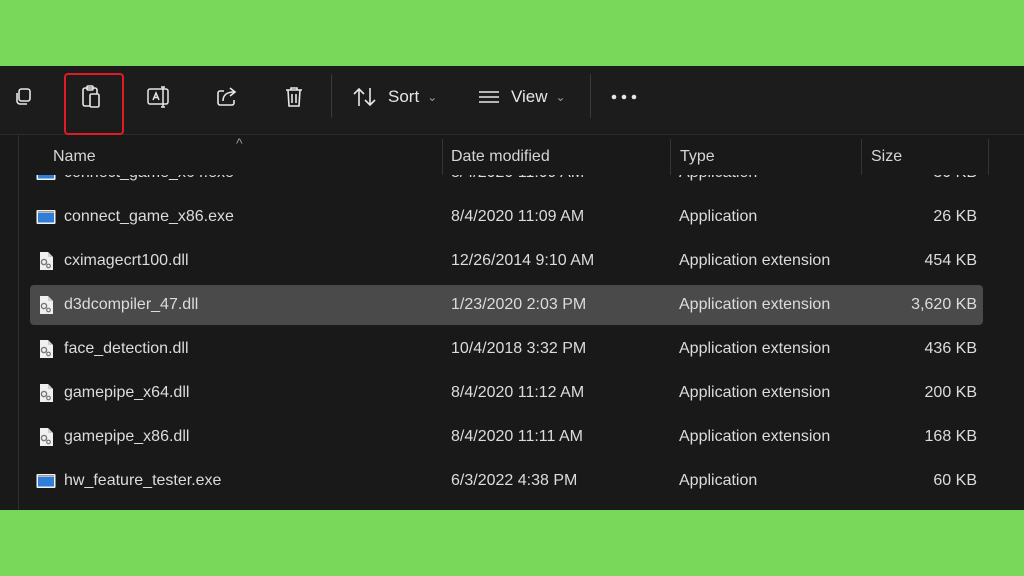 This screenshot has width=1024, height=576. I want to click on file-name: cximagecrt100.dll, so click(126, 260).